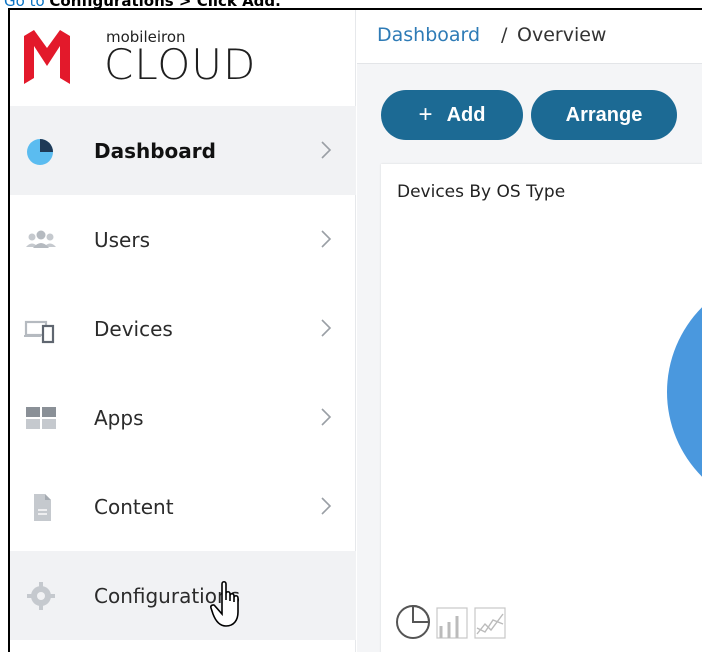  What do you see at coordinates (42, 507) in the screenshot?
I see `document-icon` at bounding box center [42, 507].